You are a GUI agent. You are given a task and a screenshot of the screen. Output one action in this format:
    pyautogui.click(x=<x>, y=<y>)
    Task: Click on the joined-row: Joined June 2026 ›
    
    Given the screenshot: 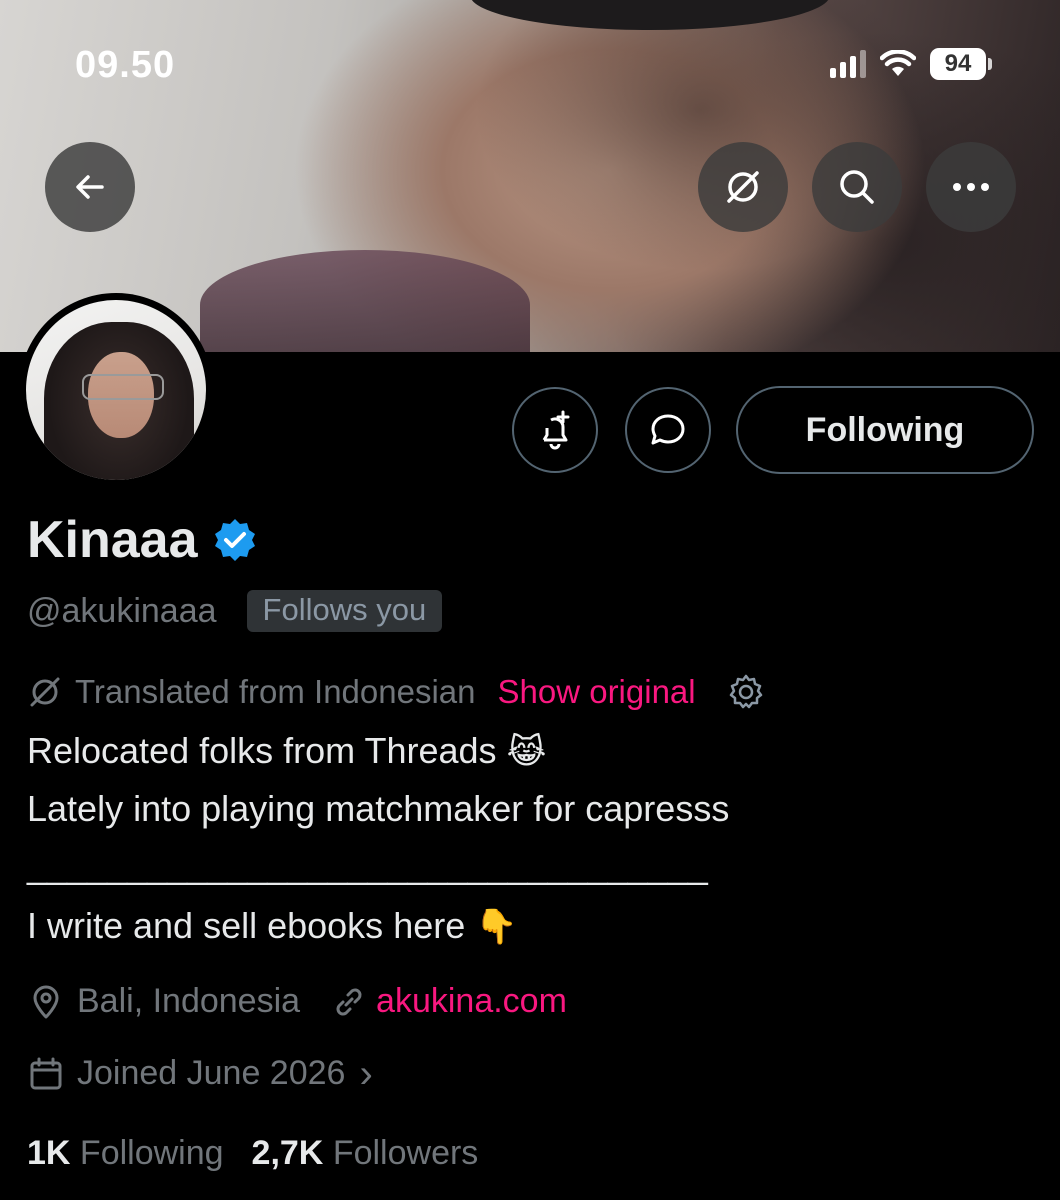 What is the action you would take?
    pyautogui.click(x=200, y=1073)
    